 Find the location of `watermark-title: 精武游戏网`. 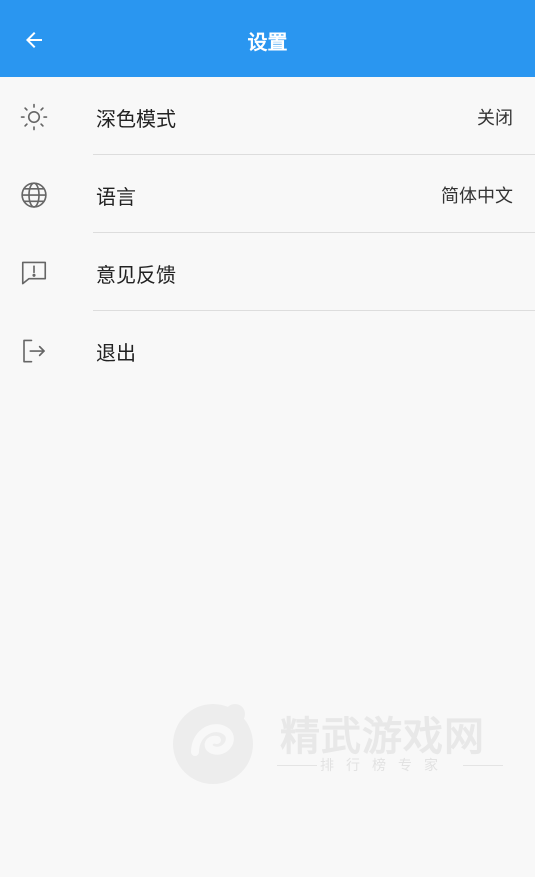

watermark-title: 精武游戏网 is located at coordinates (382, 737).